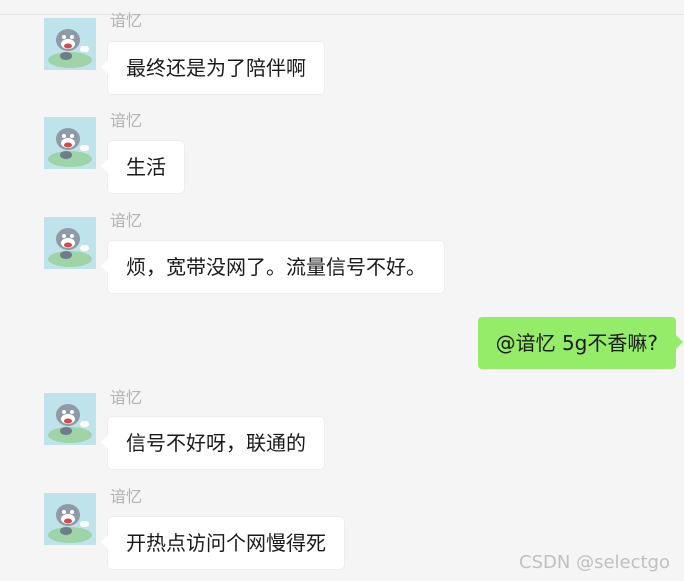  I want to click on message-bubble: 烦，宽带没网了。流量信号不好。, so click(272, 267).